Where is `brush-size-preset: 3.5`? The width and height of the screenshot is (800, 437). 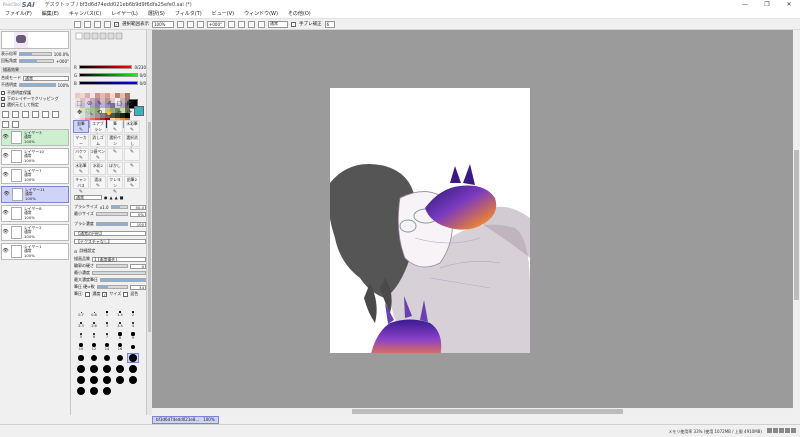 brush-size-preset: 3.5 is located at coordinates (120, 325).